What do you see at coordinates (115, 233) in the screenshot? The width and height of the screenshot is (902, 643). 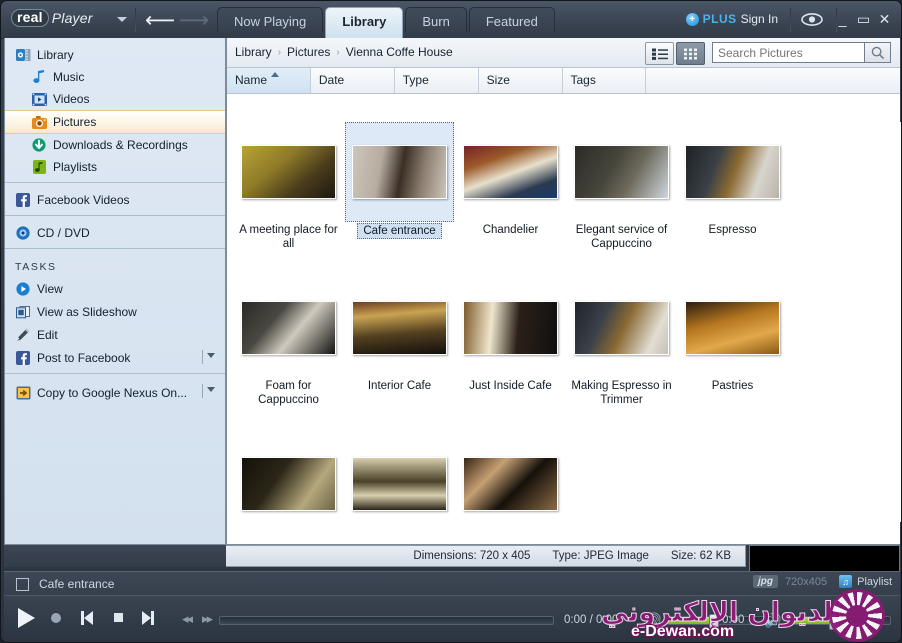 I see `sidebar-item-cd-dvd: CD / DVD` at bounding box center [115, 233].